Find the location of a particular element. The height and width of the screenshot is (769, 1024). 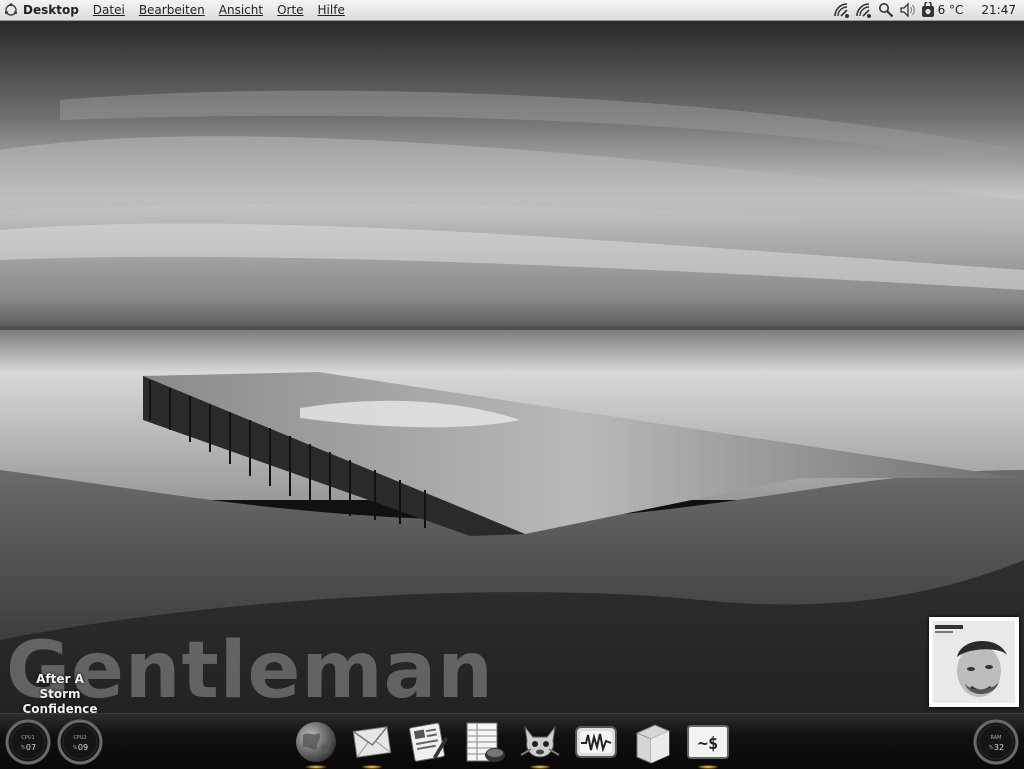

cpu2-gauge: CPU2 % 09 is located at coordinates (80, 742).